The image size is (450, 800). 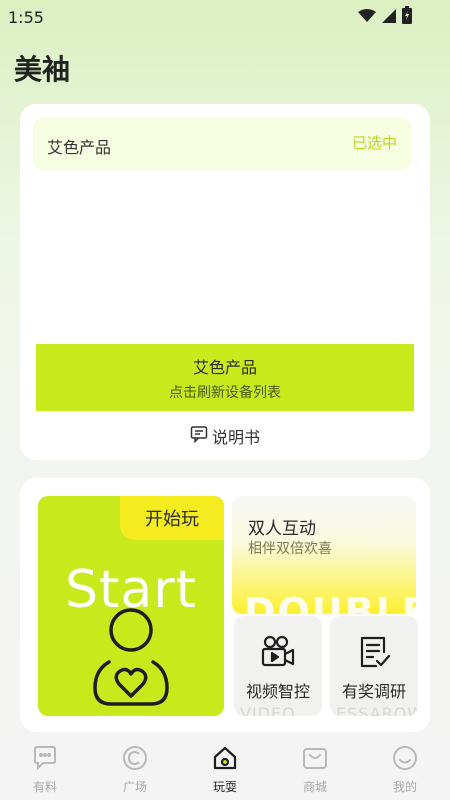 I want to click on product-name: 艾色产品, so click(x=79, y=147).